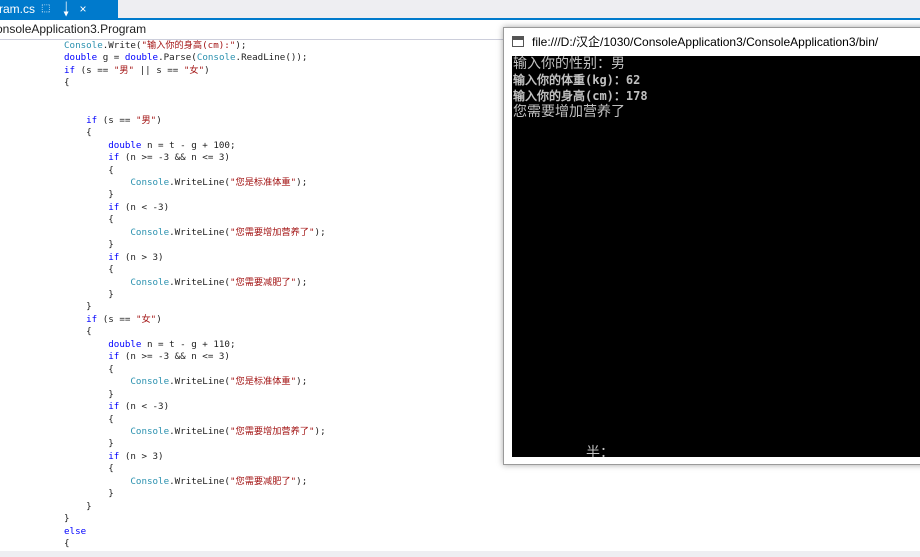  What do you see at coordinates (569, 112) in the screenshot?
I see `console-line: 您需要增加营养了` at bounding box center [569, 112].